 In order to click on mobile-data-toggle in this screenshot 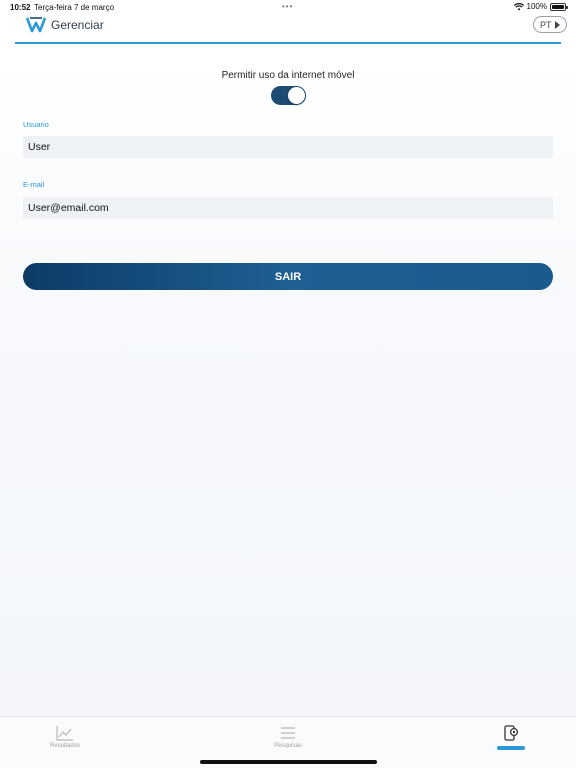, I will do `click(288, 95)`.